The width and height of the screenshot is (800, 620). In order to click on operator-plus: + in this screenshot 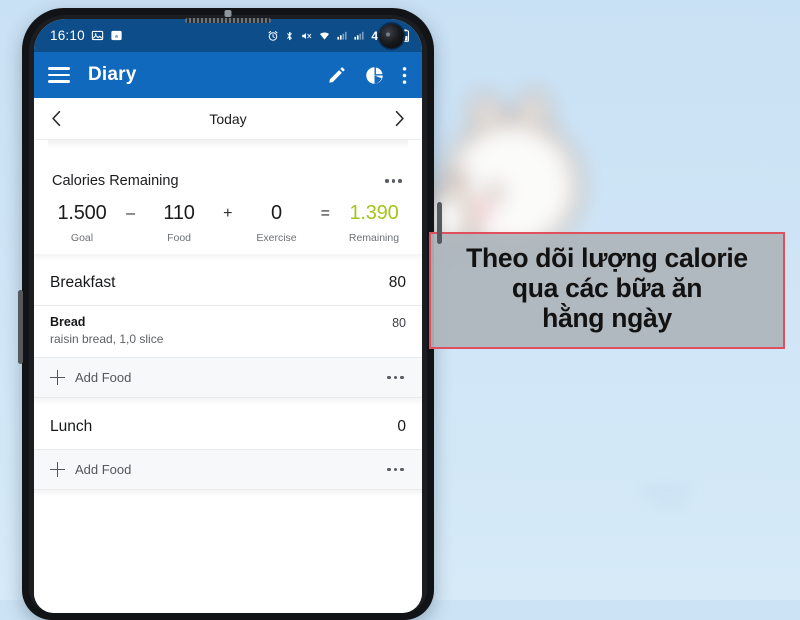, I will do `click(228, 213)`.